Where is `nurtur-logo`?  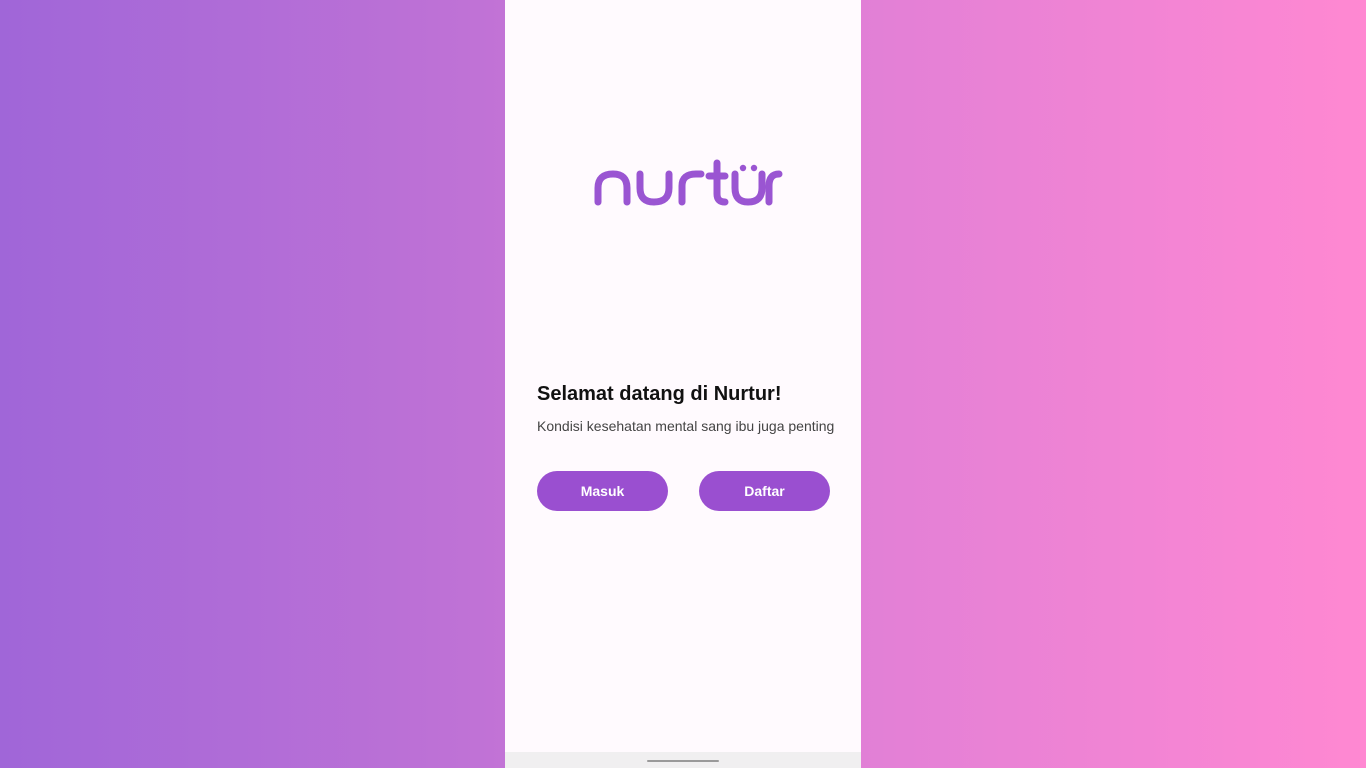
nurtur-logo is located at coordinates (688, 184).